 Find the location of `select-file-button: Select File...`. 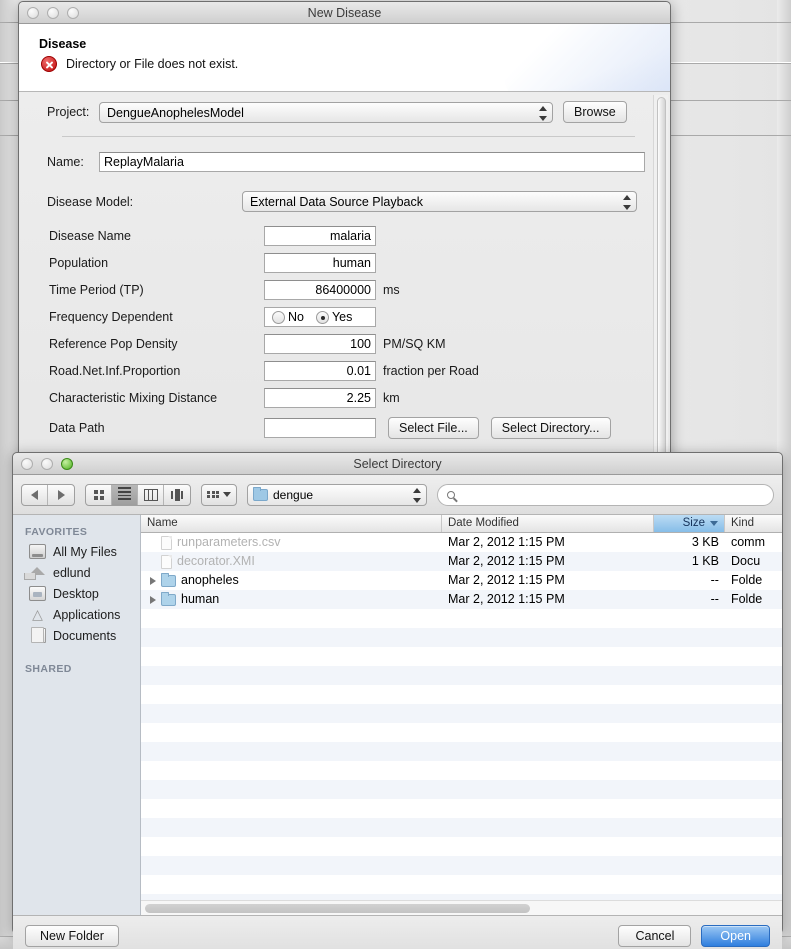

select-file-button: Select File... is located at coordinates (433, 428).